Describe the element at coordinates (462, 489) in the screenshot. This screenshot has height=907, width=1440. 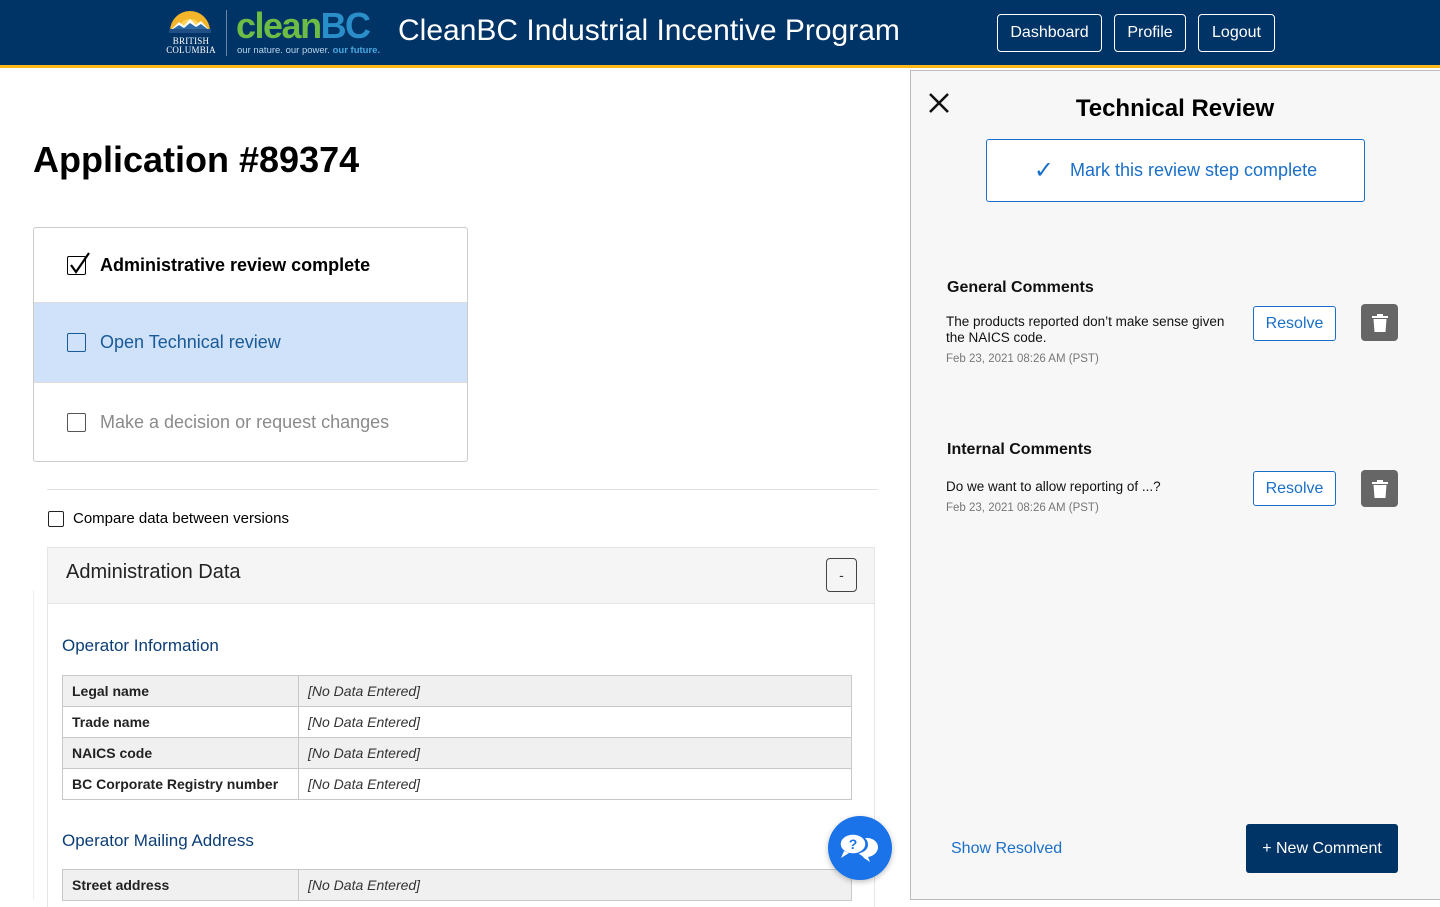
I see `divider` at that location.